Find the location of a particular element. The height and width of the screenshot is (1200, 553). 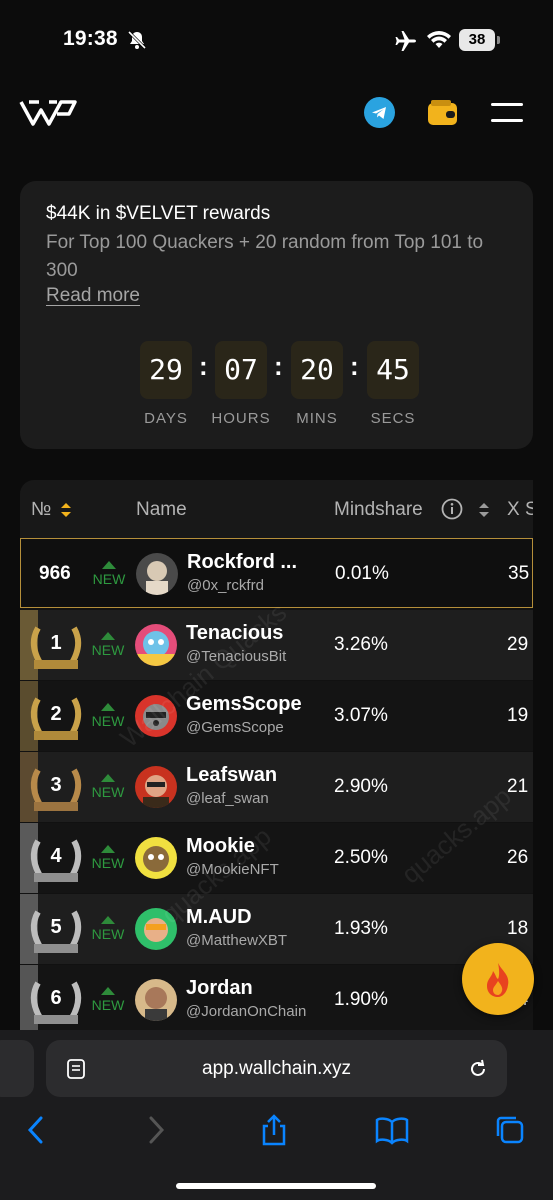

forward-icon is located at coordinates (156, 1132).